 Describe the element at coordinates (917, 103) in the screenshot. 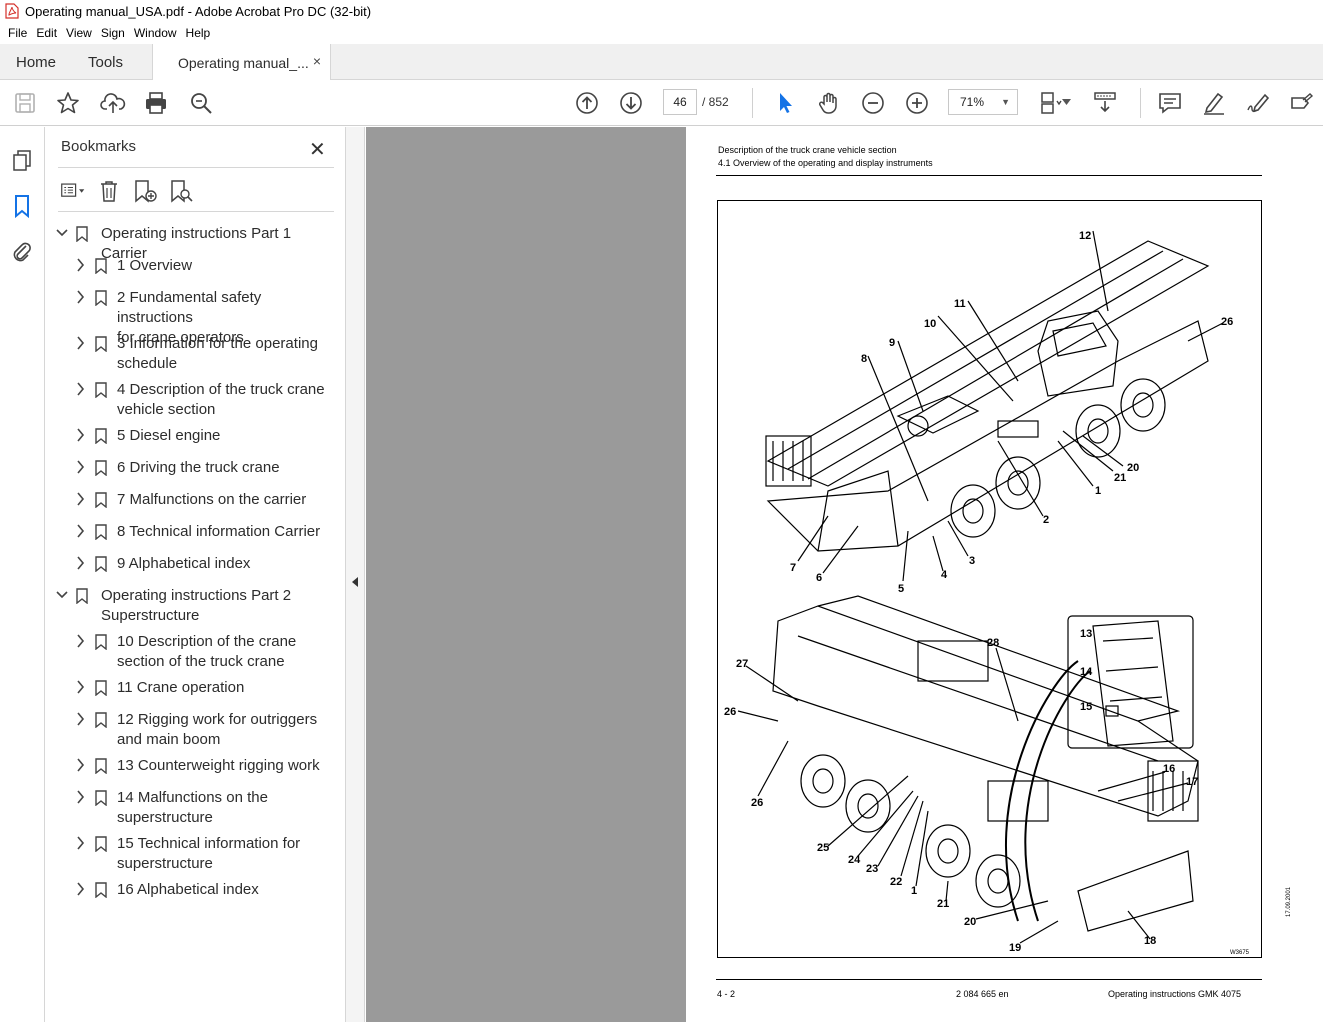

I see `zoom-in-icon` at that location.